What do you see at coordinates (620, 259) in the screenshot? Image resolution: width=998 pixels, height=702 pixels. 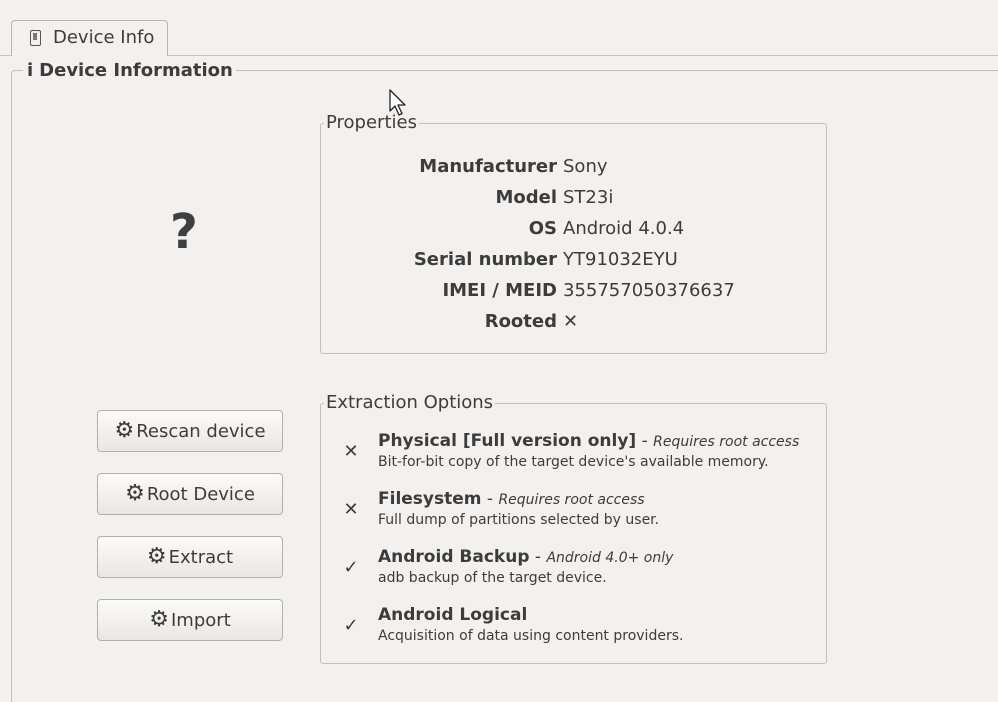 I see `property-value: YT91032EYU` at bounding box center [620, 259].